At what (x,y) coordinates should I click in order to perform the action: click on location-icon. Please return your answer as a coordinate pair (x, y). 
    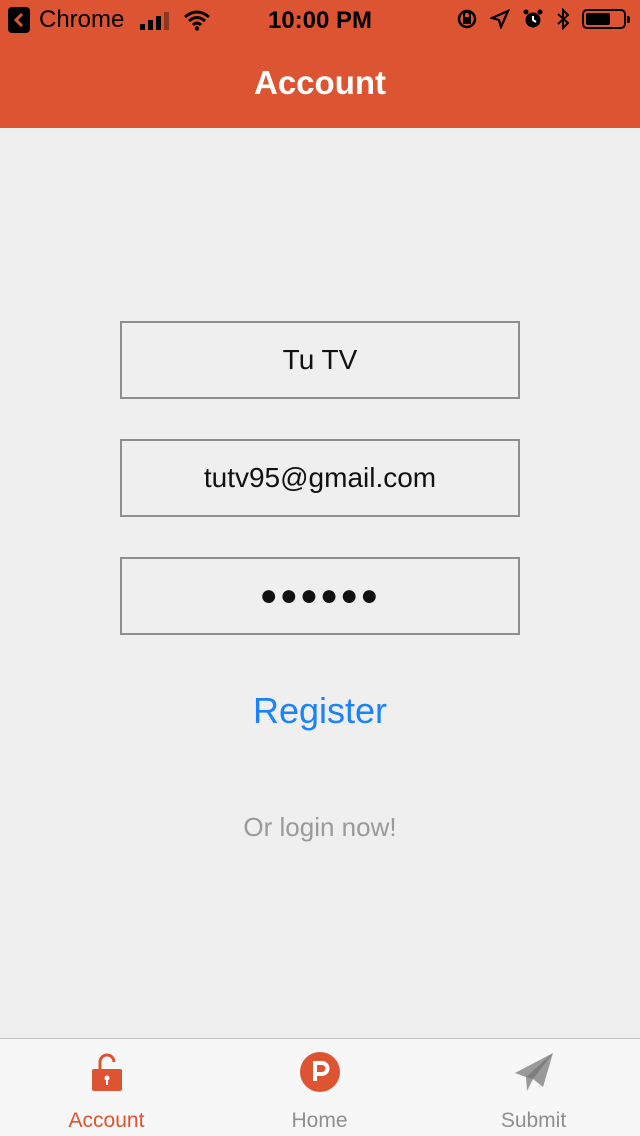
    Looking at the image, I should click on (500, 19).